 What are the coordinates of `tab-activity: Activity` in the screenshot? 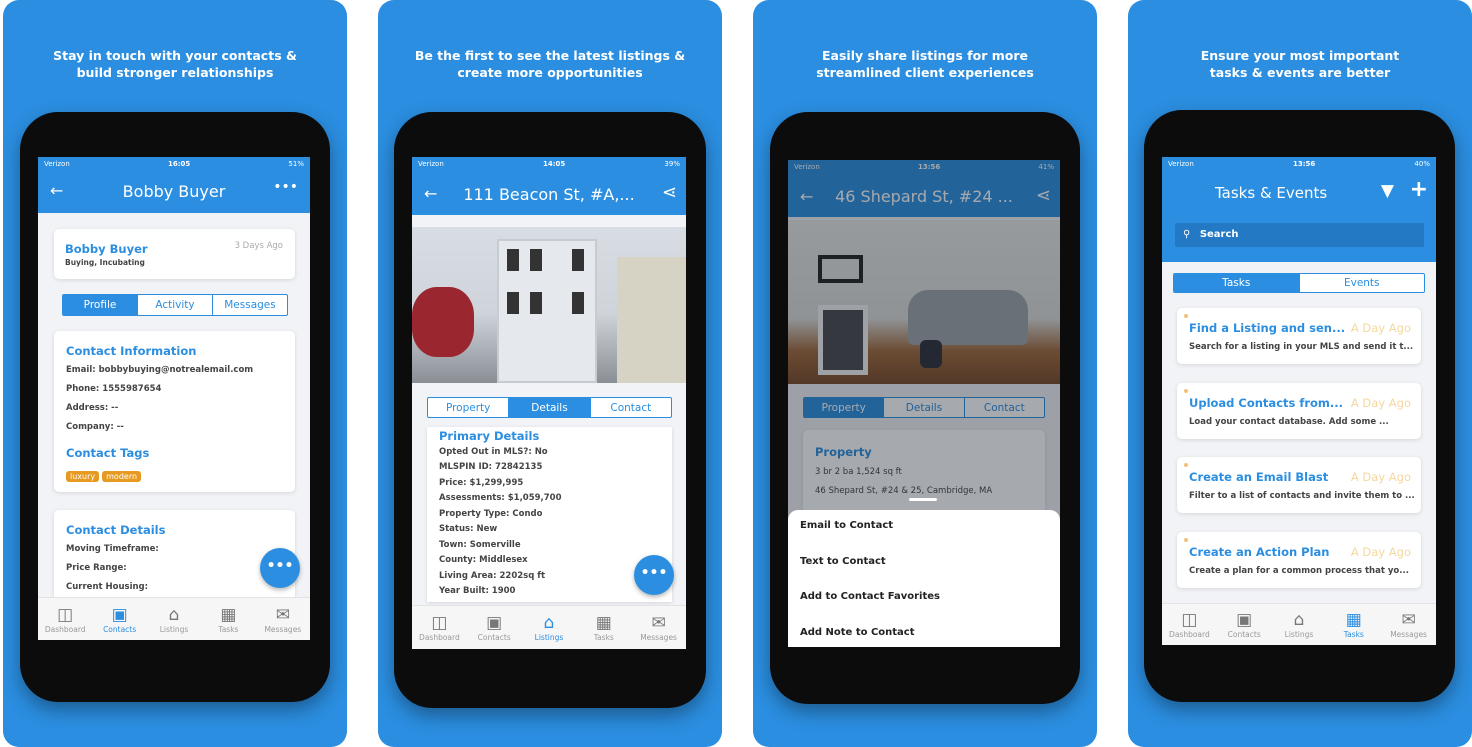 It's located at (174, 305).